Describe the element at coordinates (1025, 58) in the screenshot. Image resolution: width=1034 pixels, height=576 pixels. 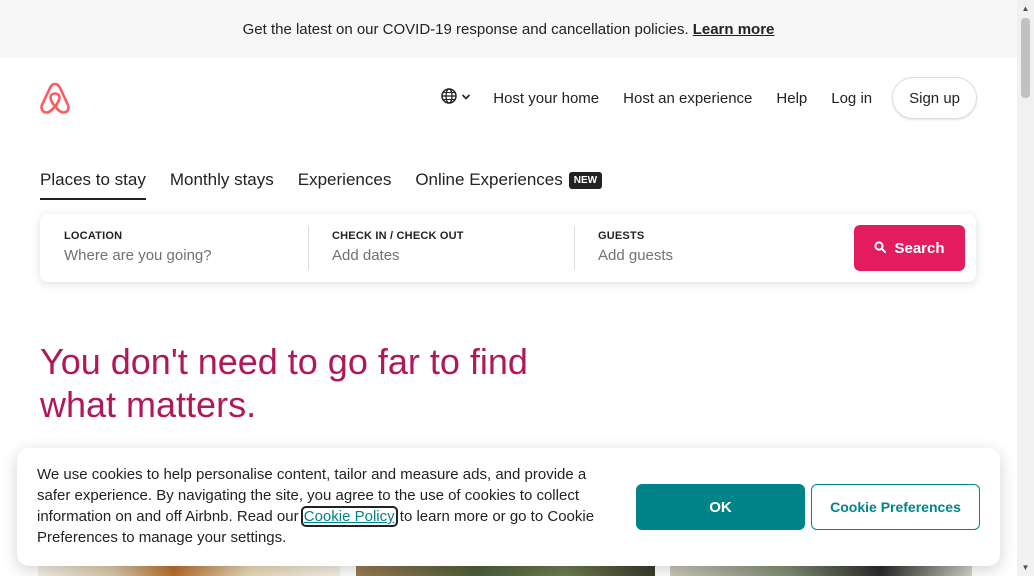
I see `scrollbar-thumb` at that location.